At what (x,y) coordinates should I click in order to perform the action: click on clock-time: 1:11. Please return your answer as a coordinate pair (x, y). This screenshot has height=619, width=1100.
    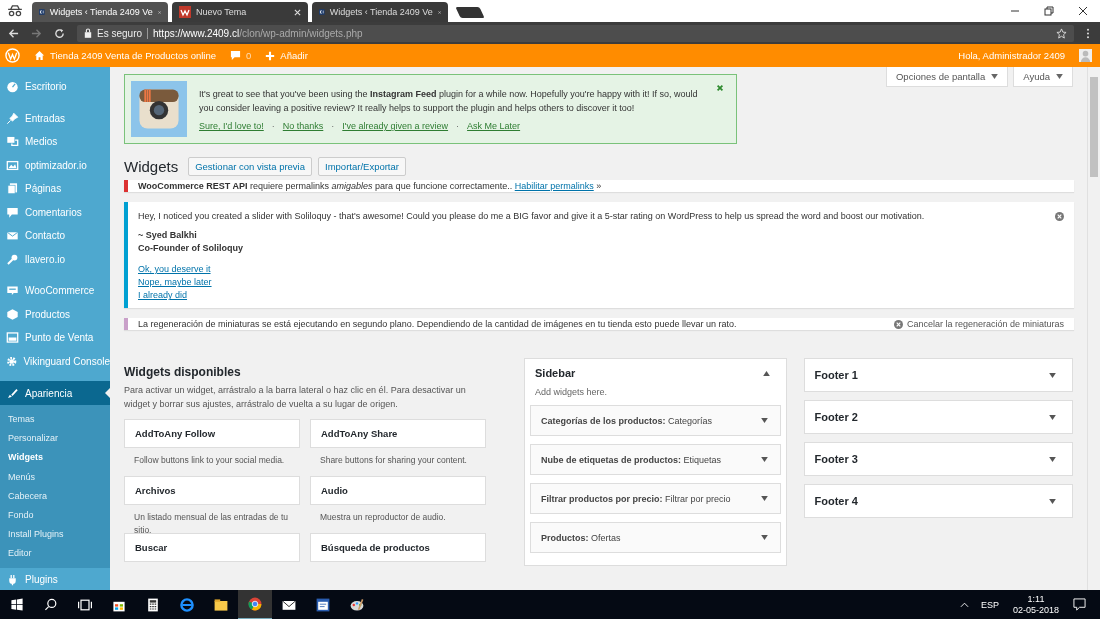
    Looking at the image, I should click on (1036, 599).